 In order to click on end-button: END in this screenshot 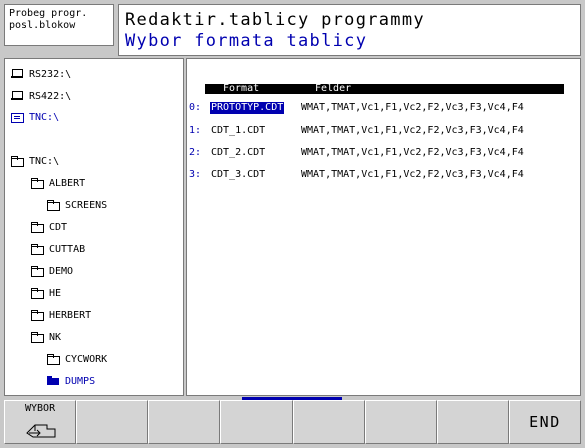, I will do `click(544, 422)`.